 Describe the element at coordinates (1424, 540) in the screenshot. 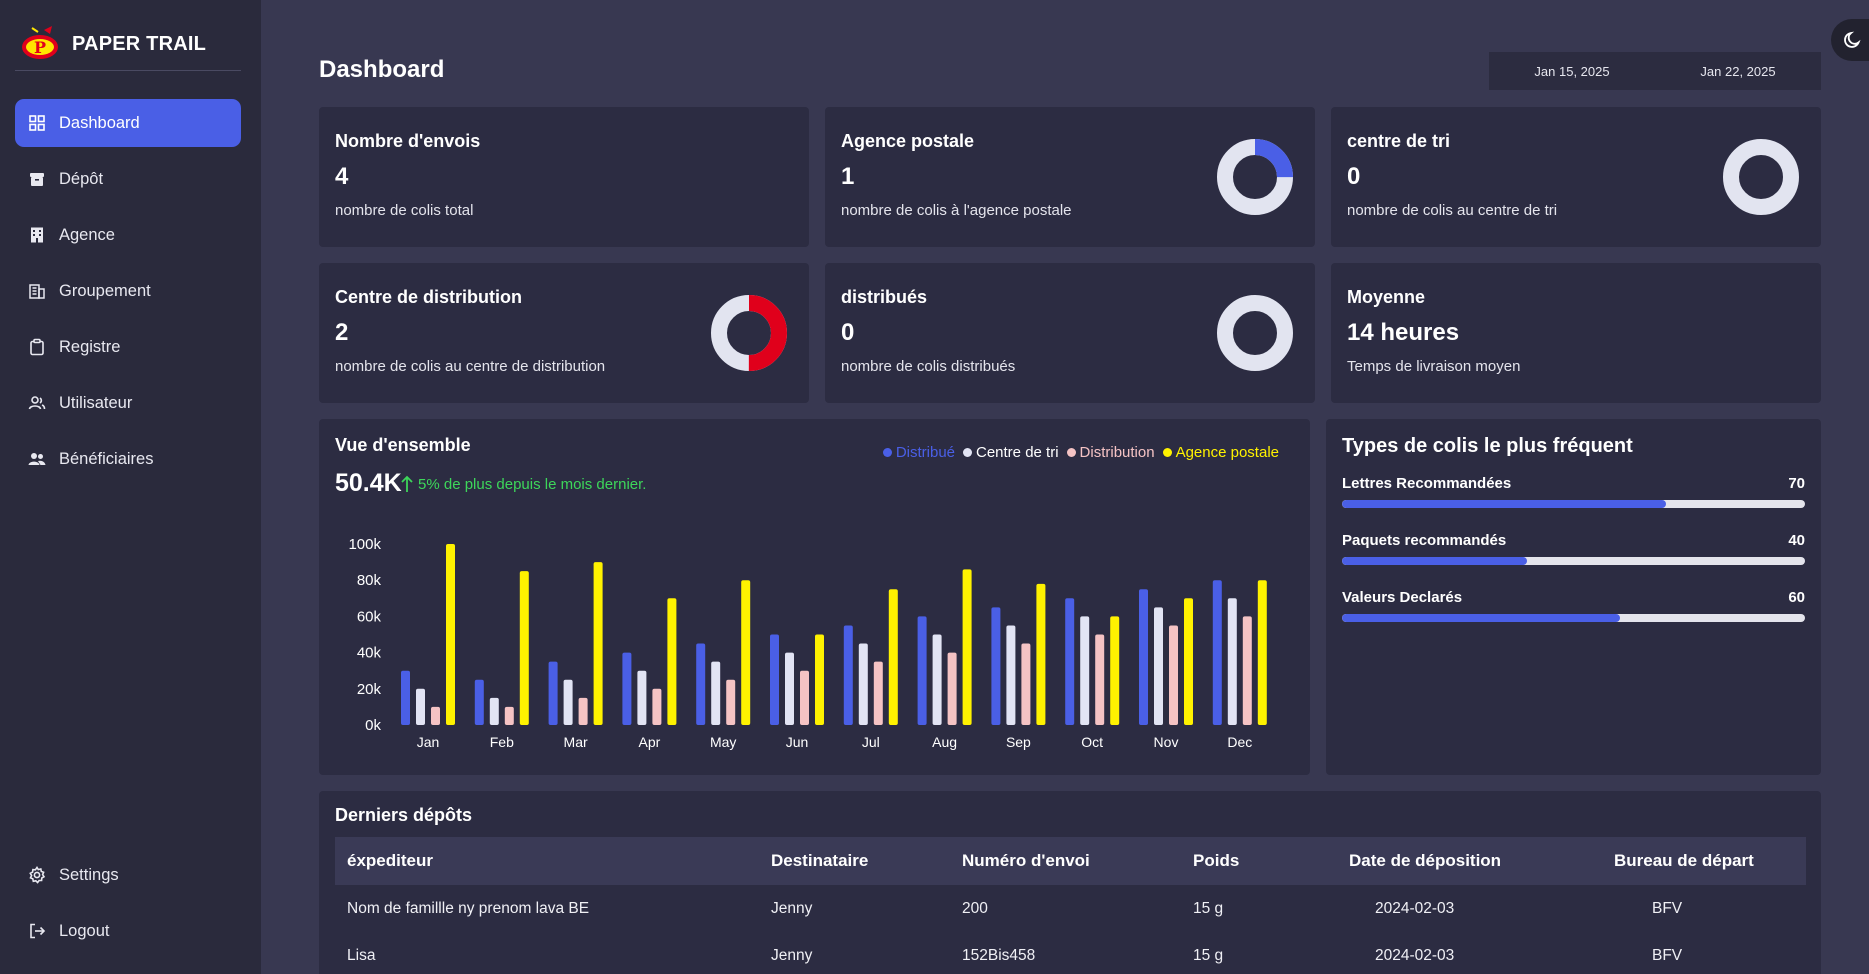

I see `type-label: Paquets recommandés` at that location.